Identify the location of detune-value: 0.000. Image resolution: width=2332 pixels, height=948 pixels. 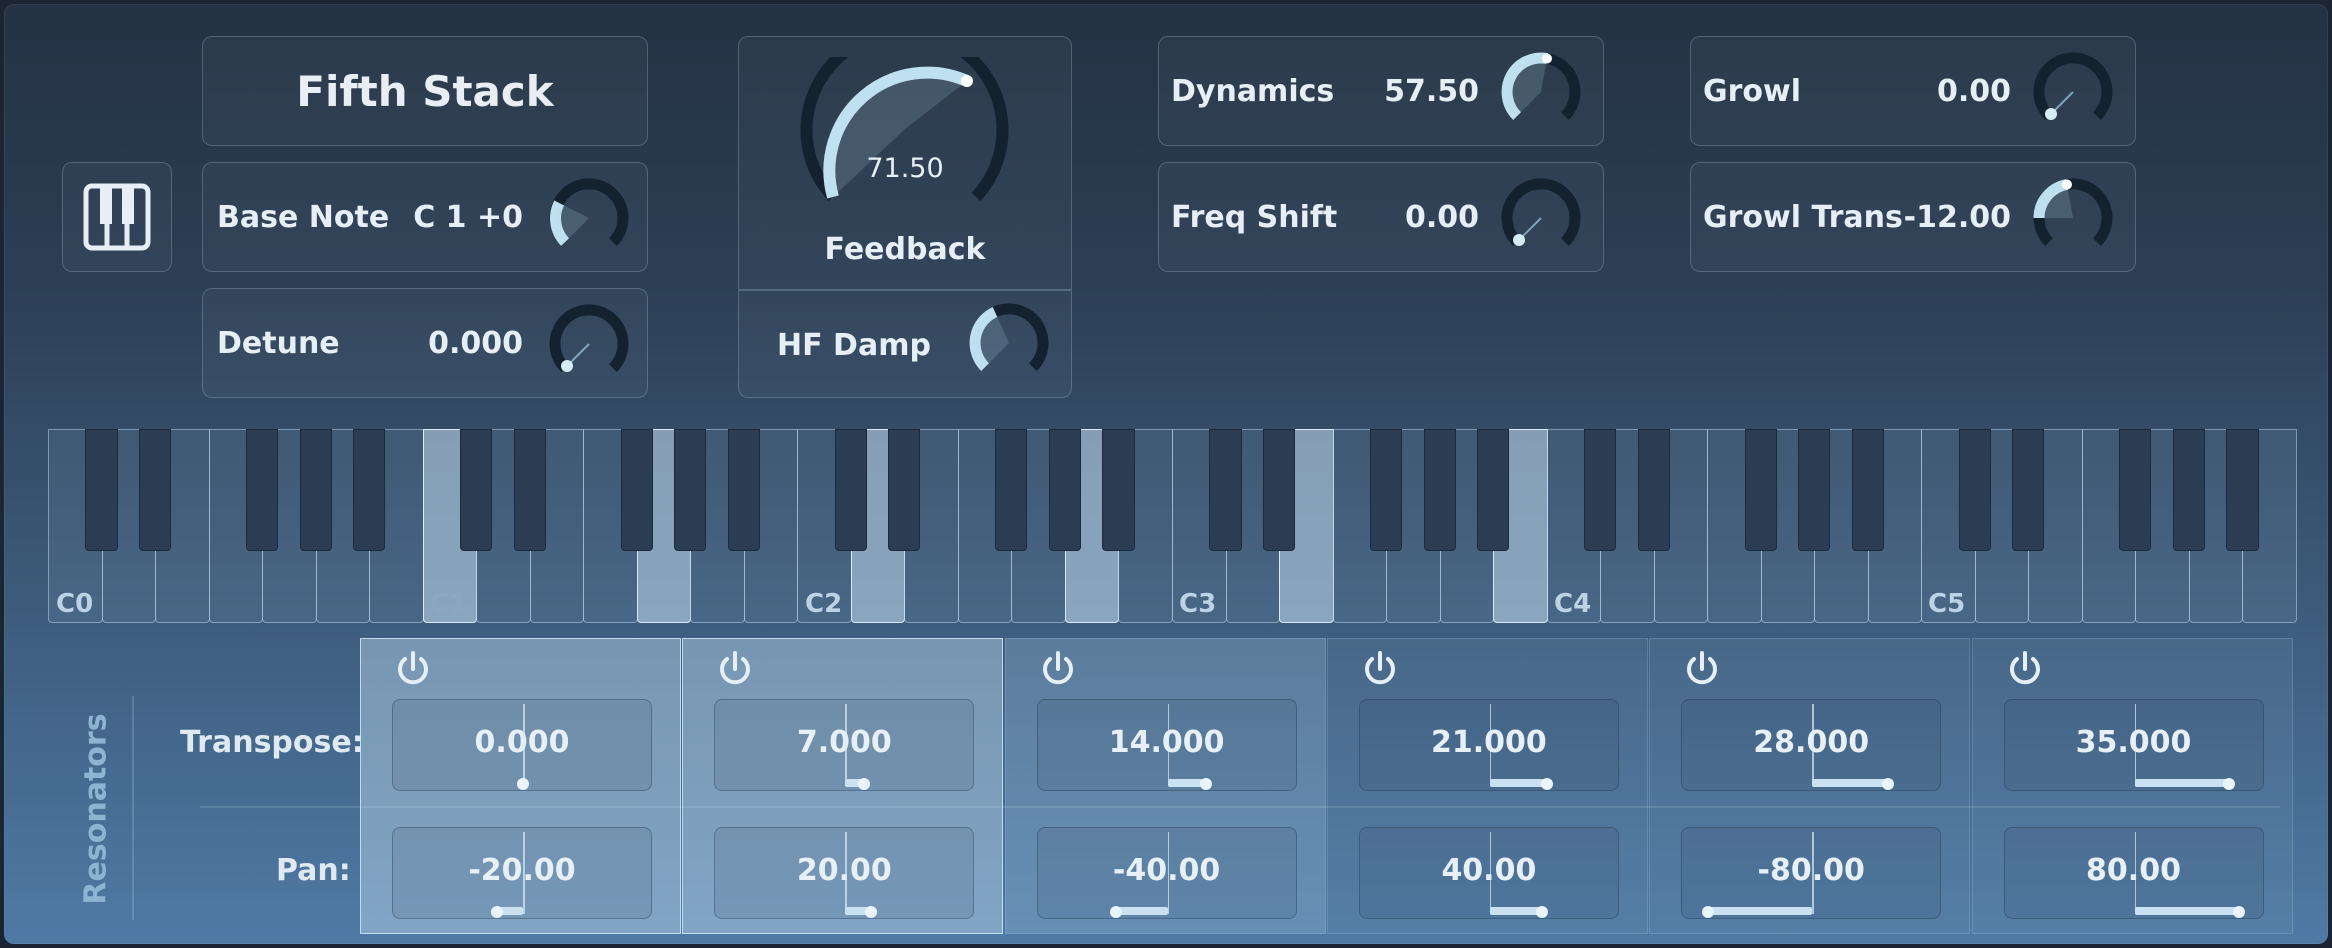
(475, 344).